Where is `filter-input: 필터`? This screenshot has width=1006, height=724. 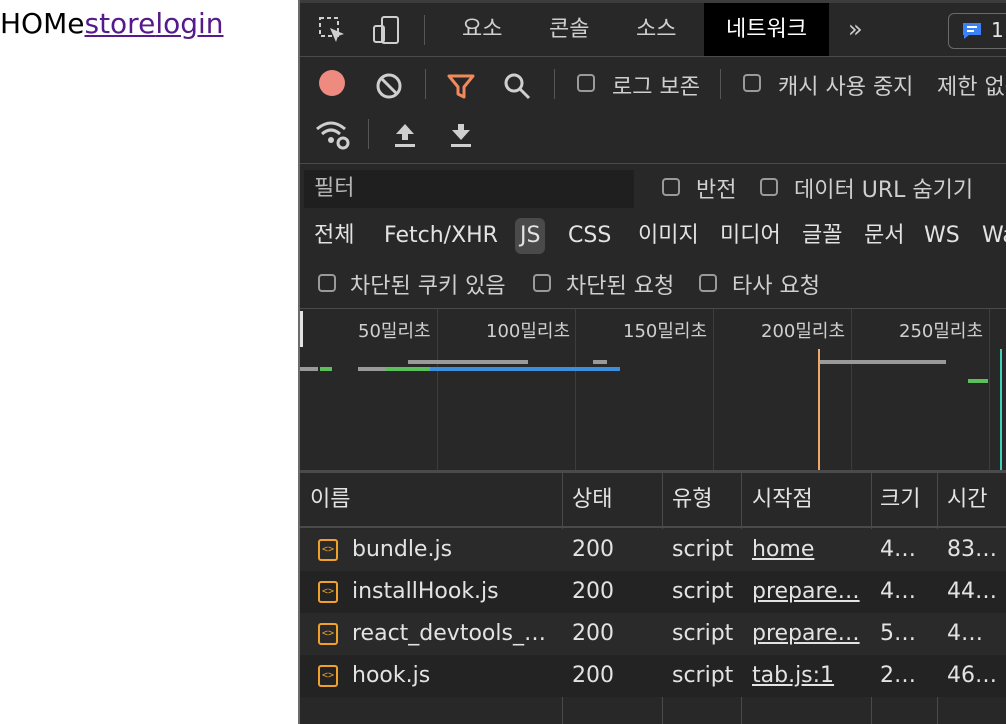 filter-input: 필터 is located at coordinates (469, 189).